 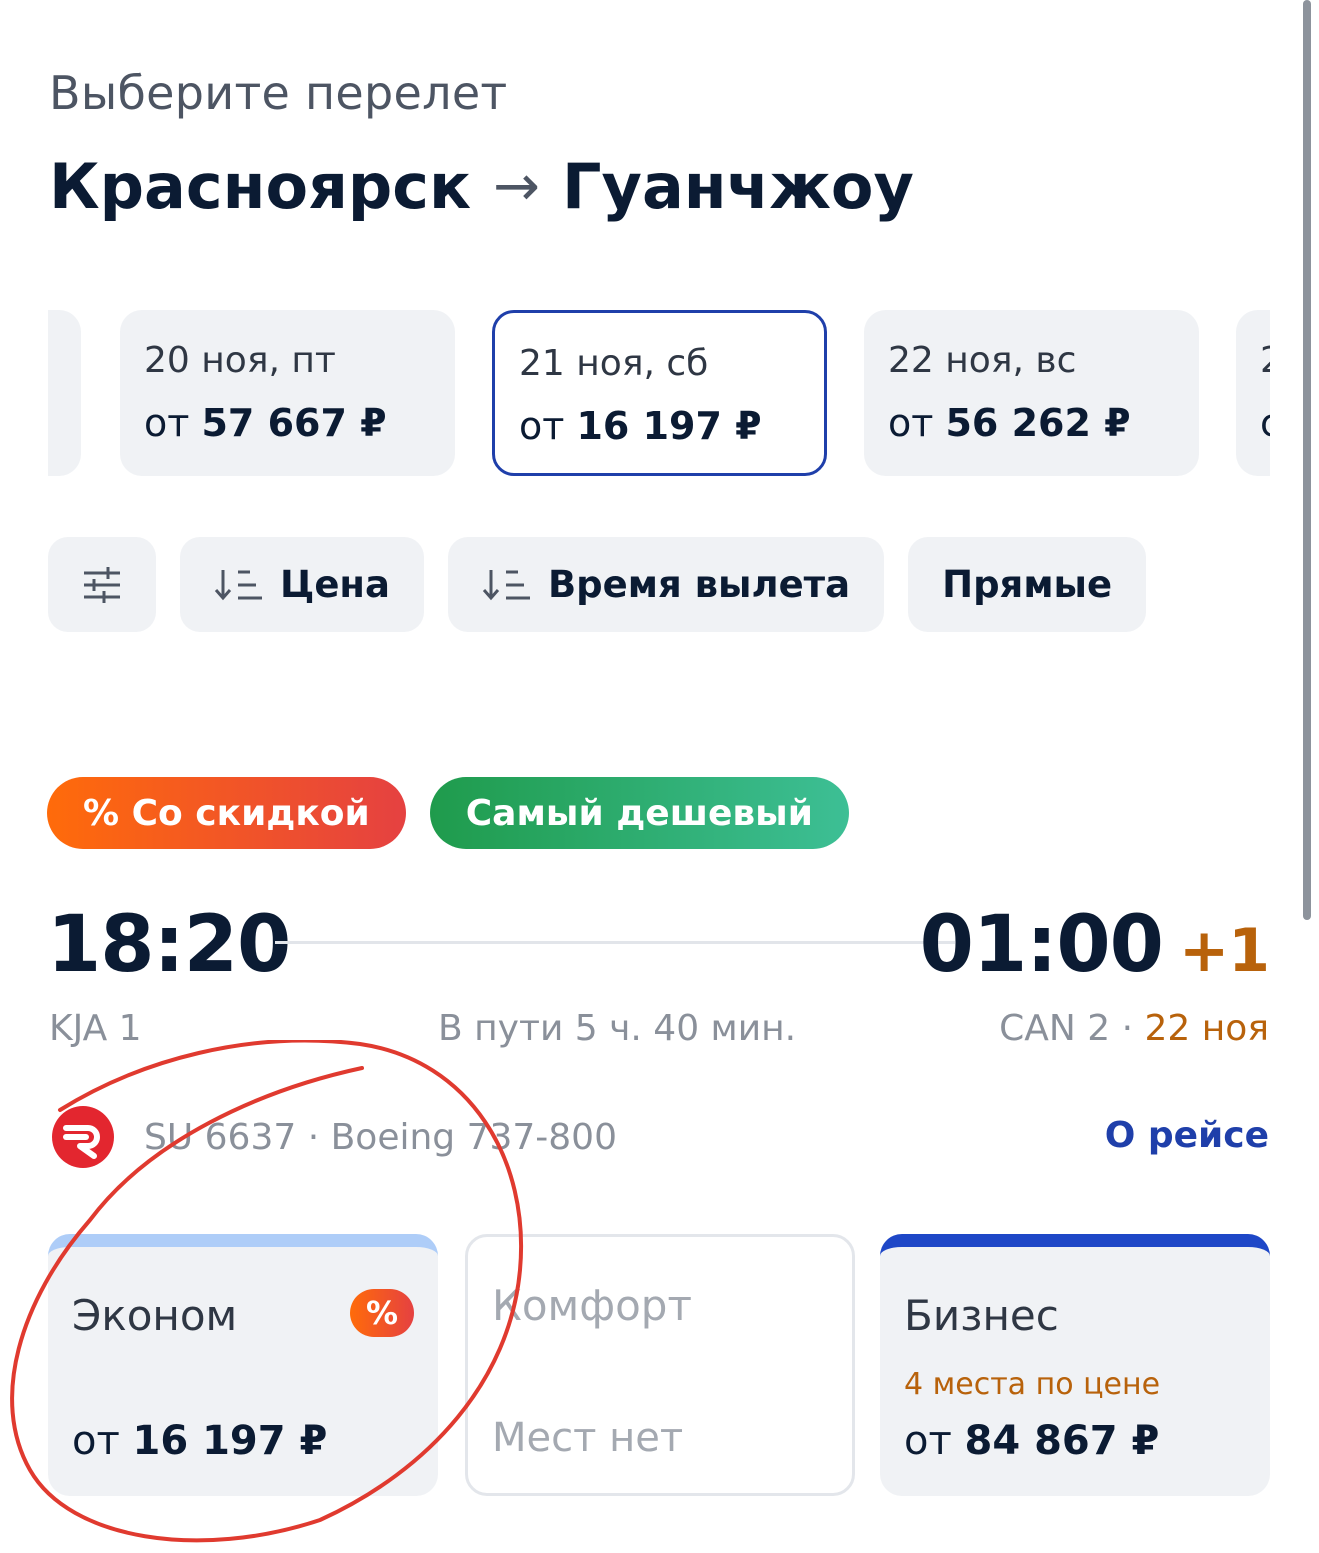 I want to click on flight-badges: % Со скидкой Самый дешевый, so click(x=448, y=813).